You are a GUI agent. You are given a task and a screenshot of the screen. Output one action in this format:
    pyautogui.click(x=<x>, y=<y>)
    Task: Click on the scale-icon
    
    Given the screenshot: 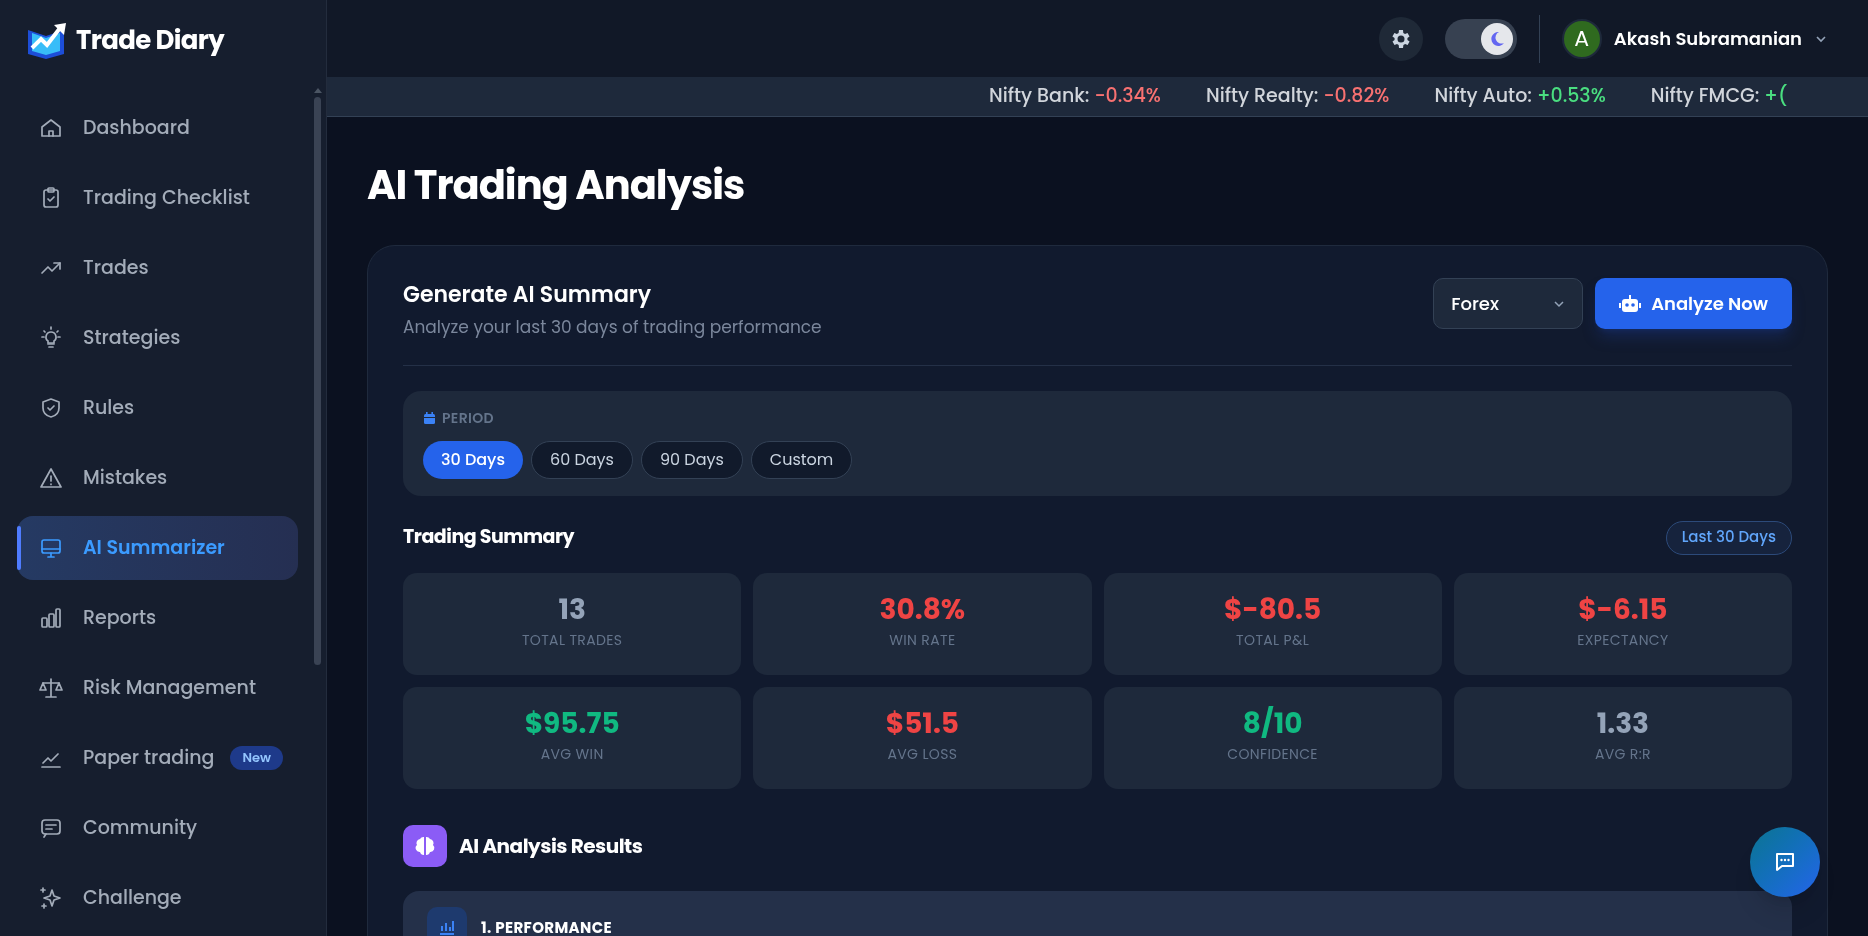 What is the action you would take?
    pyautogui.click(x=51, y=688)
    